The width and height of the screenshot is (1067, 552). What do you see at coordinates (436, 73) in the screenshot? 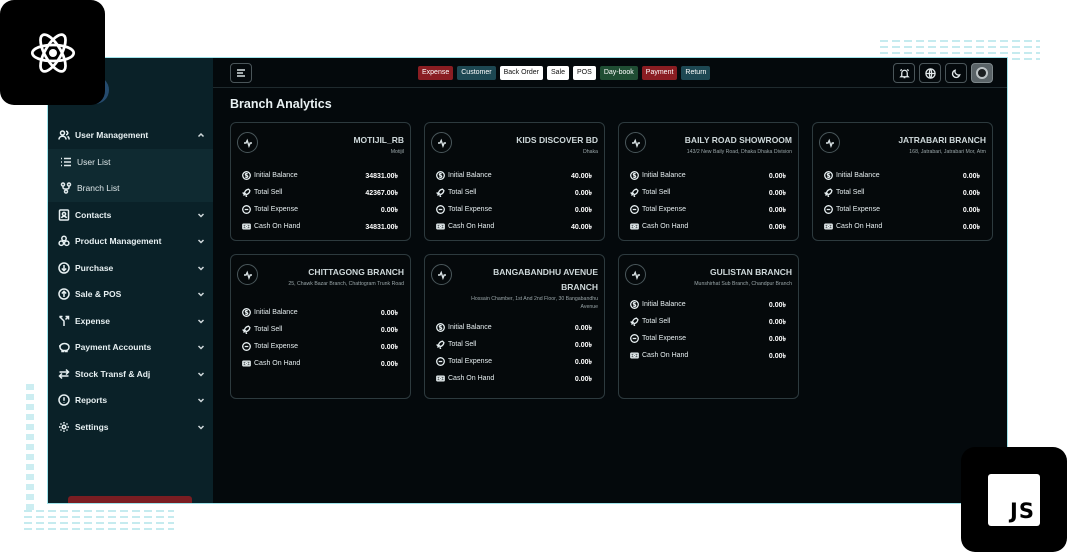
I see `quick-link-expense: Expense` at bounding box center [436, 73].